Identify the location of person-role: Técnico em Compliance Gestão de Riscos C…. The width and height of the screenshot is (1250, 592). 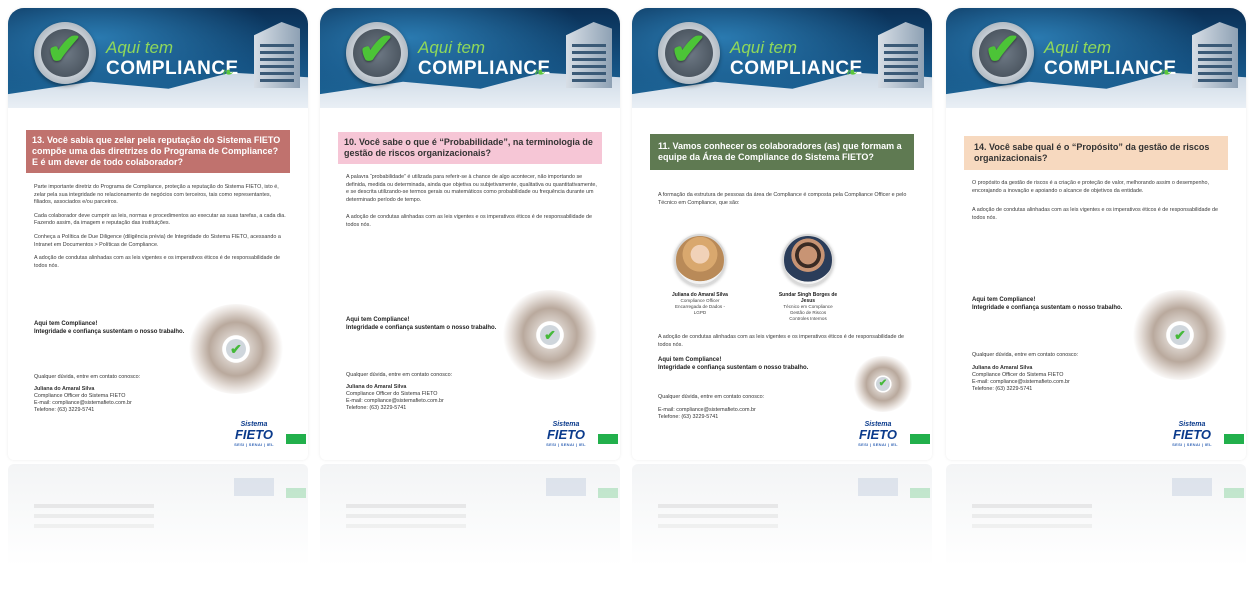
(808, 312).